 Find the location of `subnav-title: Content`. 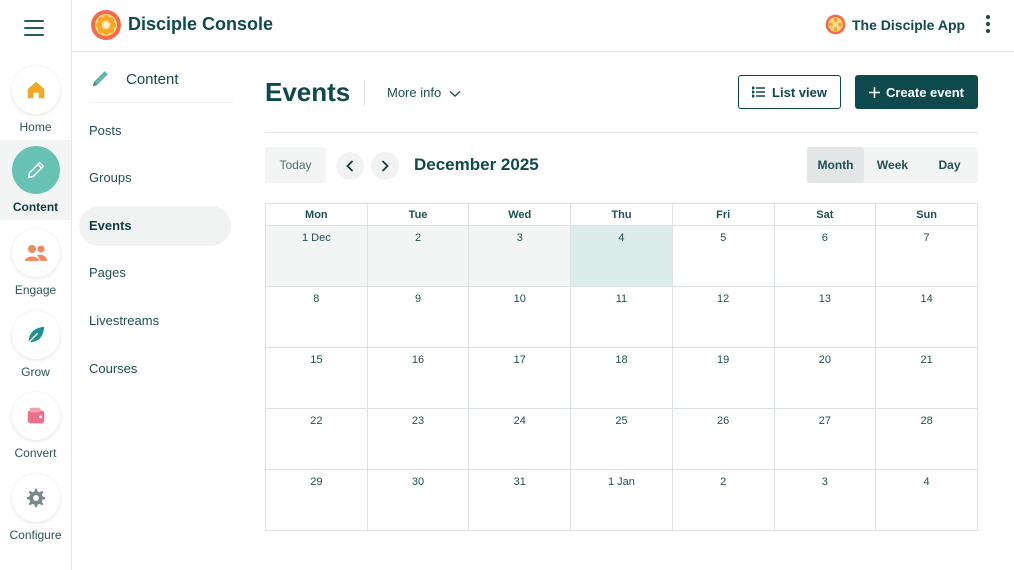

subnav-title: Content is located at coordinates (152, 79).